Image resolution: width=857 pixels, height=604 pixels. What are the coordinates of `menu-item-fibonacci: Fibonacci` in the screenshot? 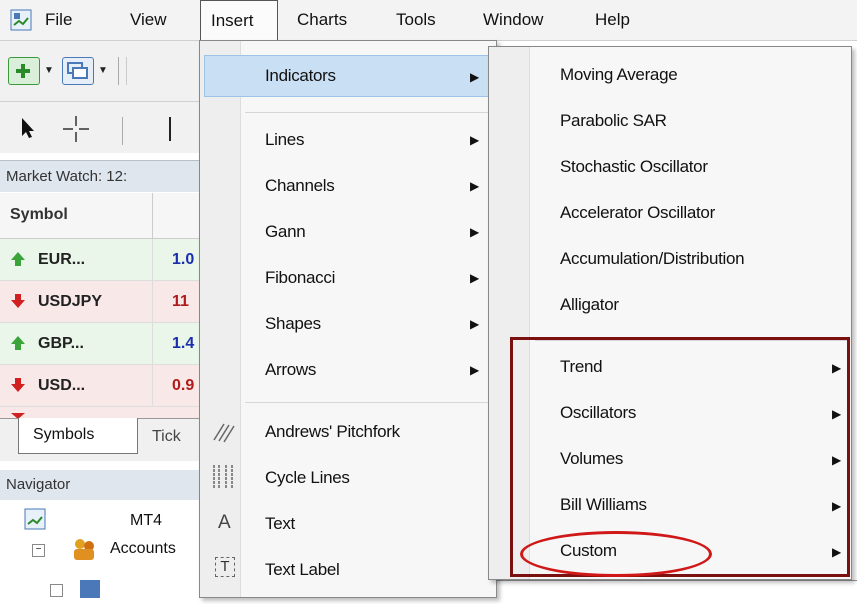 It's located at (300, 278).